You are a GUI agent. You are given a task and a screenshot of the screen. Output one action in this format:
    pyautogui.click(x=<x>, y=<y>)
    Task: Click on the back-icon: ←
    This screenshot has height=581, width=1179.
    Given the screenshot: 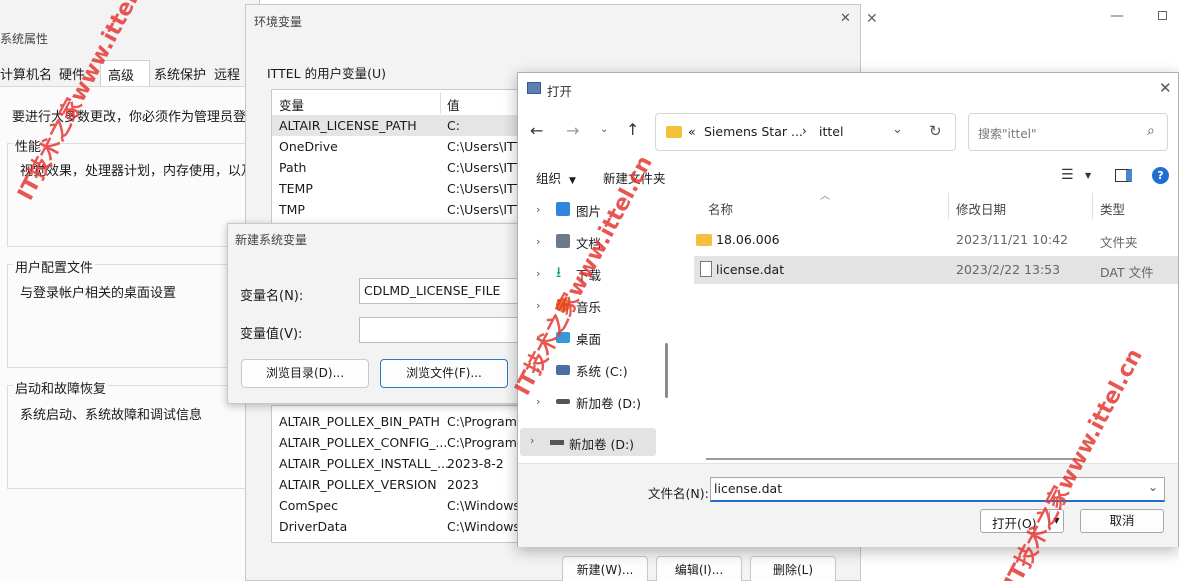 What is the action you would take?
    pyautogui.click(x=536, y=130)
    